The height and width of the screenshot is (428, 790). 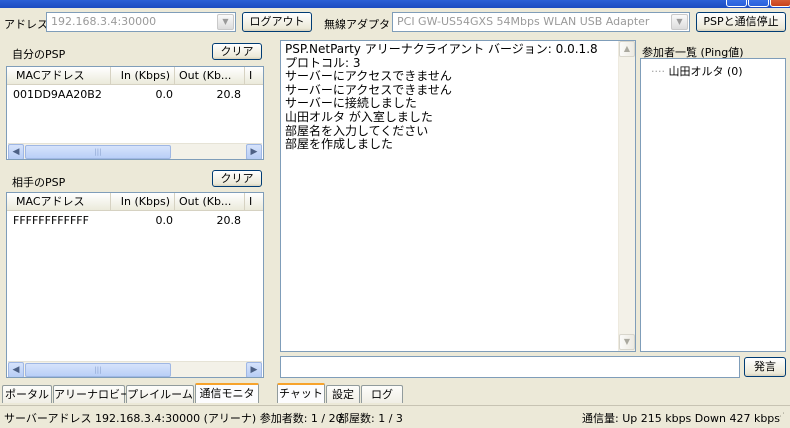 What do you see at coordinates (57, 94) in the screenshot?
I see `row-mac: 001DD9AA20B2` at bounding box center [57, 94].